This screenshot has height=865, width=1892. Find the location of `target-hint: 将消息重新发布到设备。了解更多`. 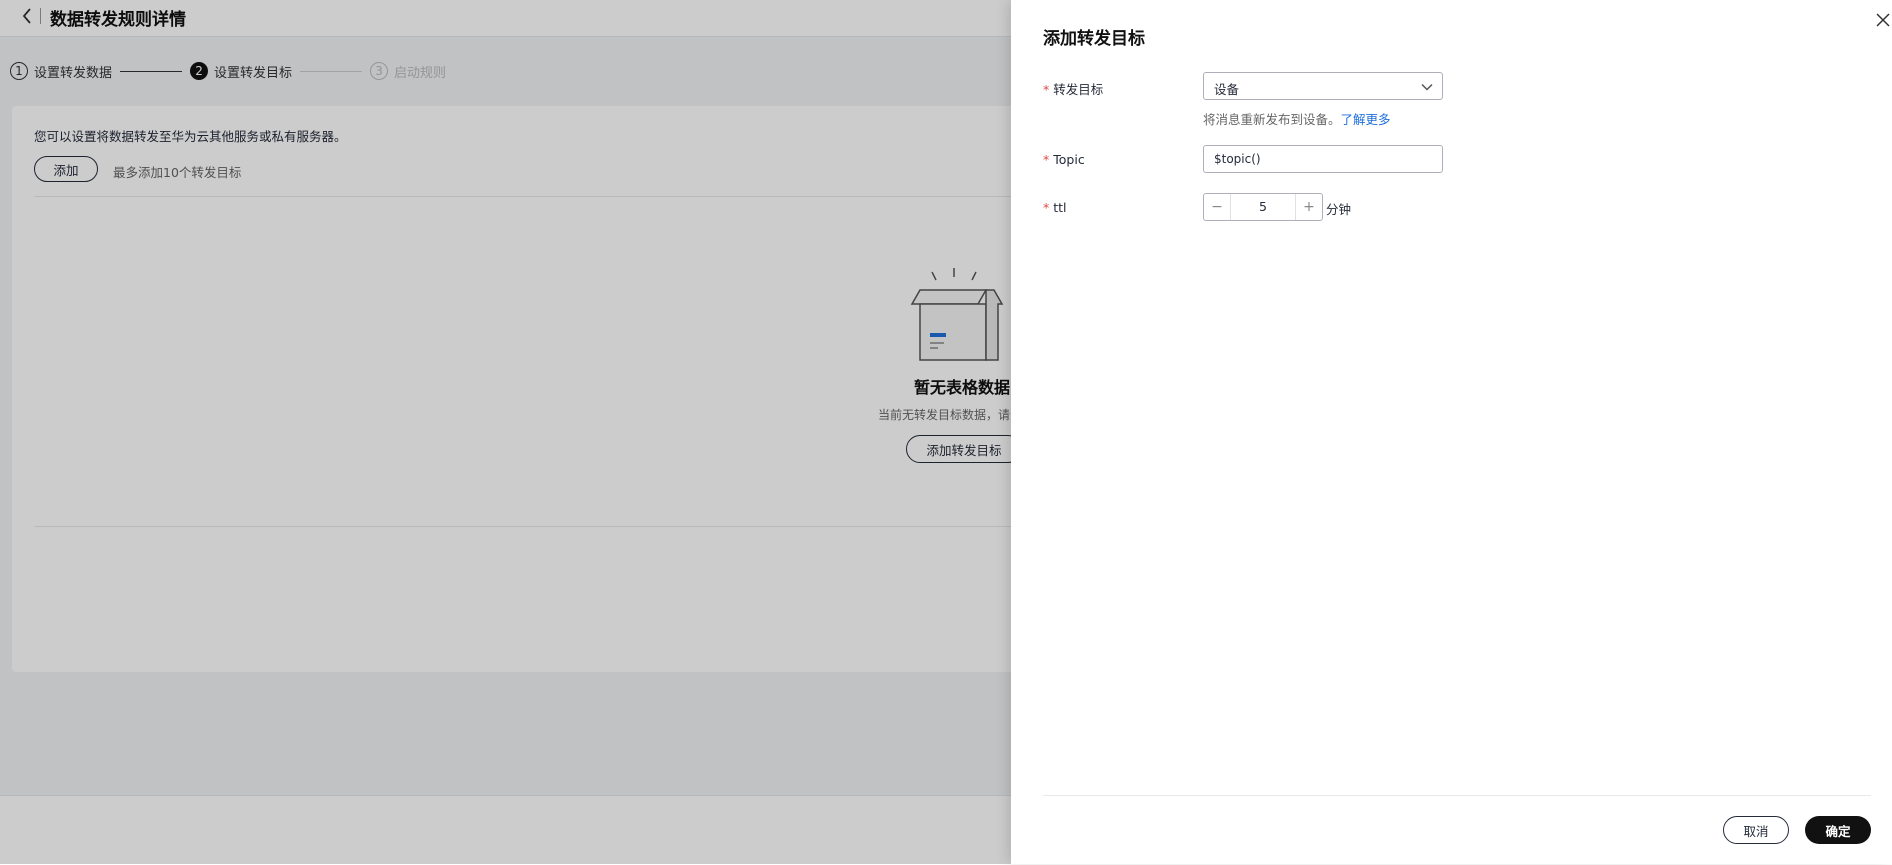

target-hint: 将消息重新发布到设备。了解更多 is located at coordinates (1297, 118).